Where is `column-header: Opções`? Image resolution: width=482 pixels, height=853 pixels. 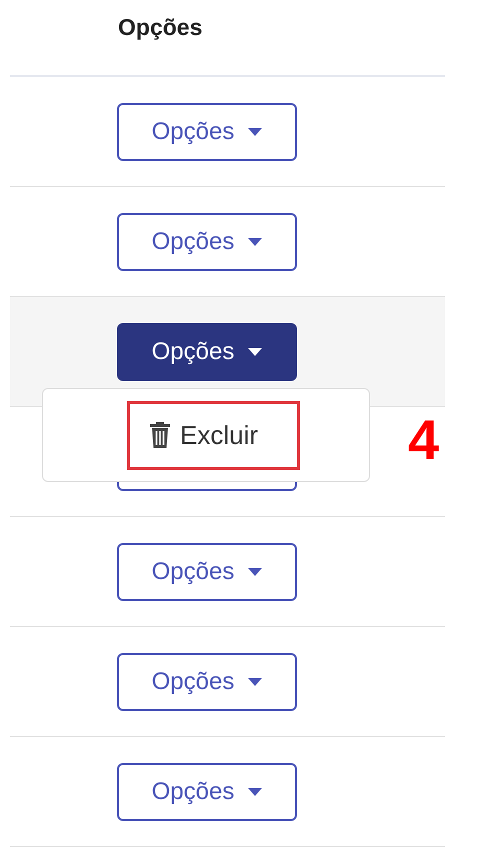 column-header: Opções is located at coordinates (160, 27).